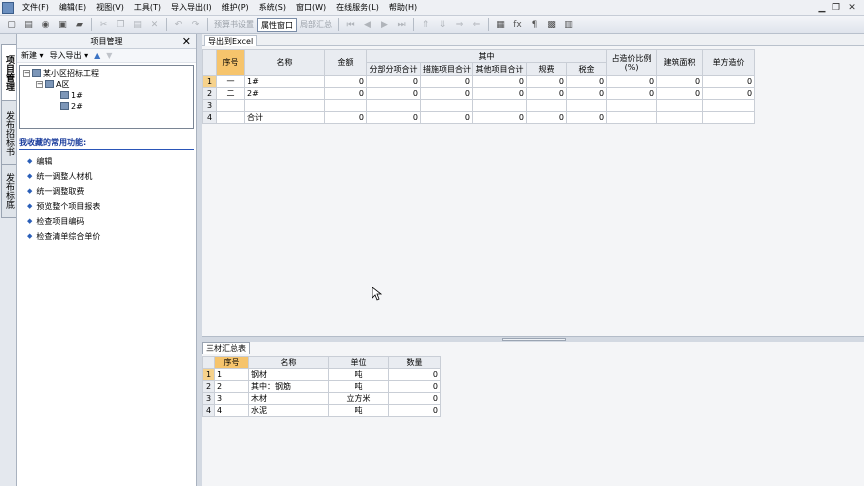  What do you see at coordinates (231, 410) in the screenshot?
I see `cell-seq: 4` at bounding box center [231, 410].